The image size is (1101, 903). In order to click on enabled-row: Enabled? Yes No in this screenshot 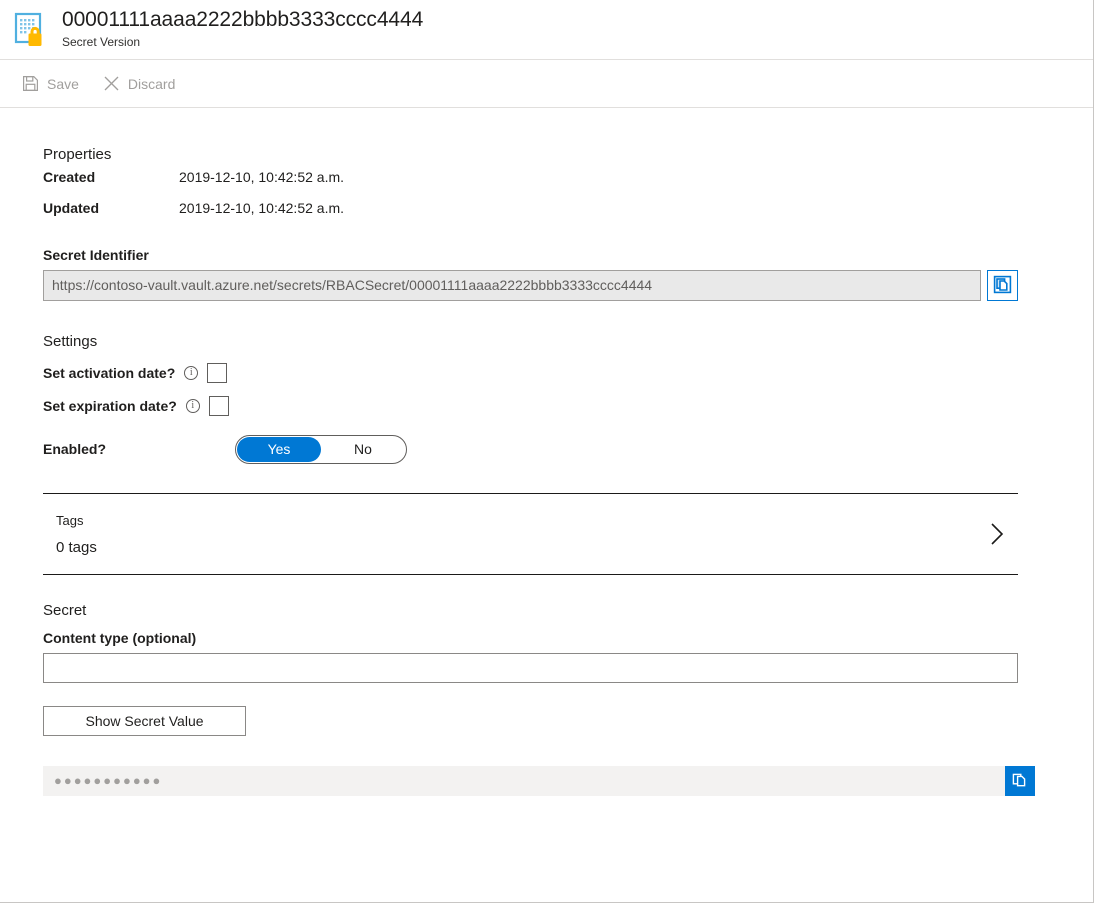, I will do `click(568, 449)`.